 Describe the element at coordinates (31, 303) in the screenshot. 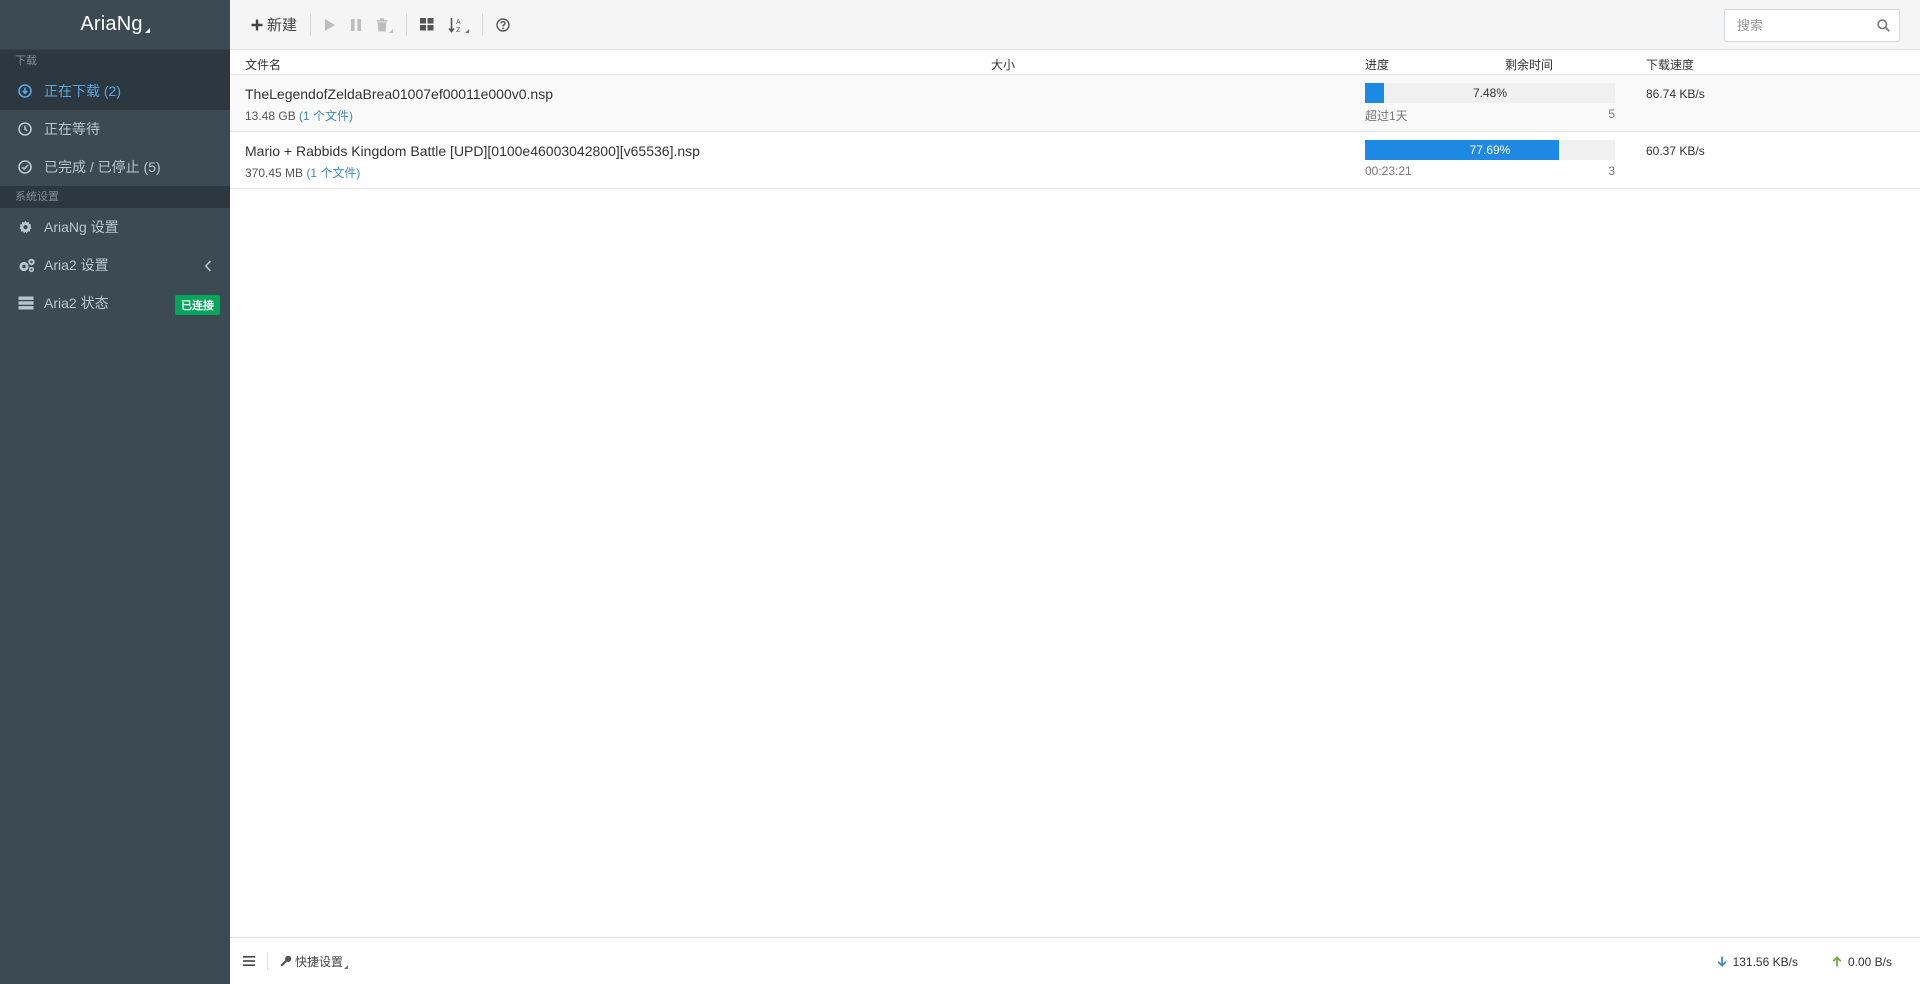

I see `server-icon` at that location.